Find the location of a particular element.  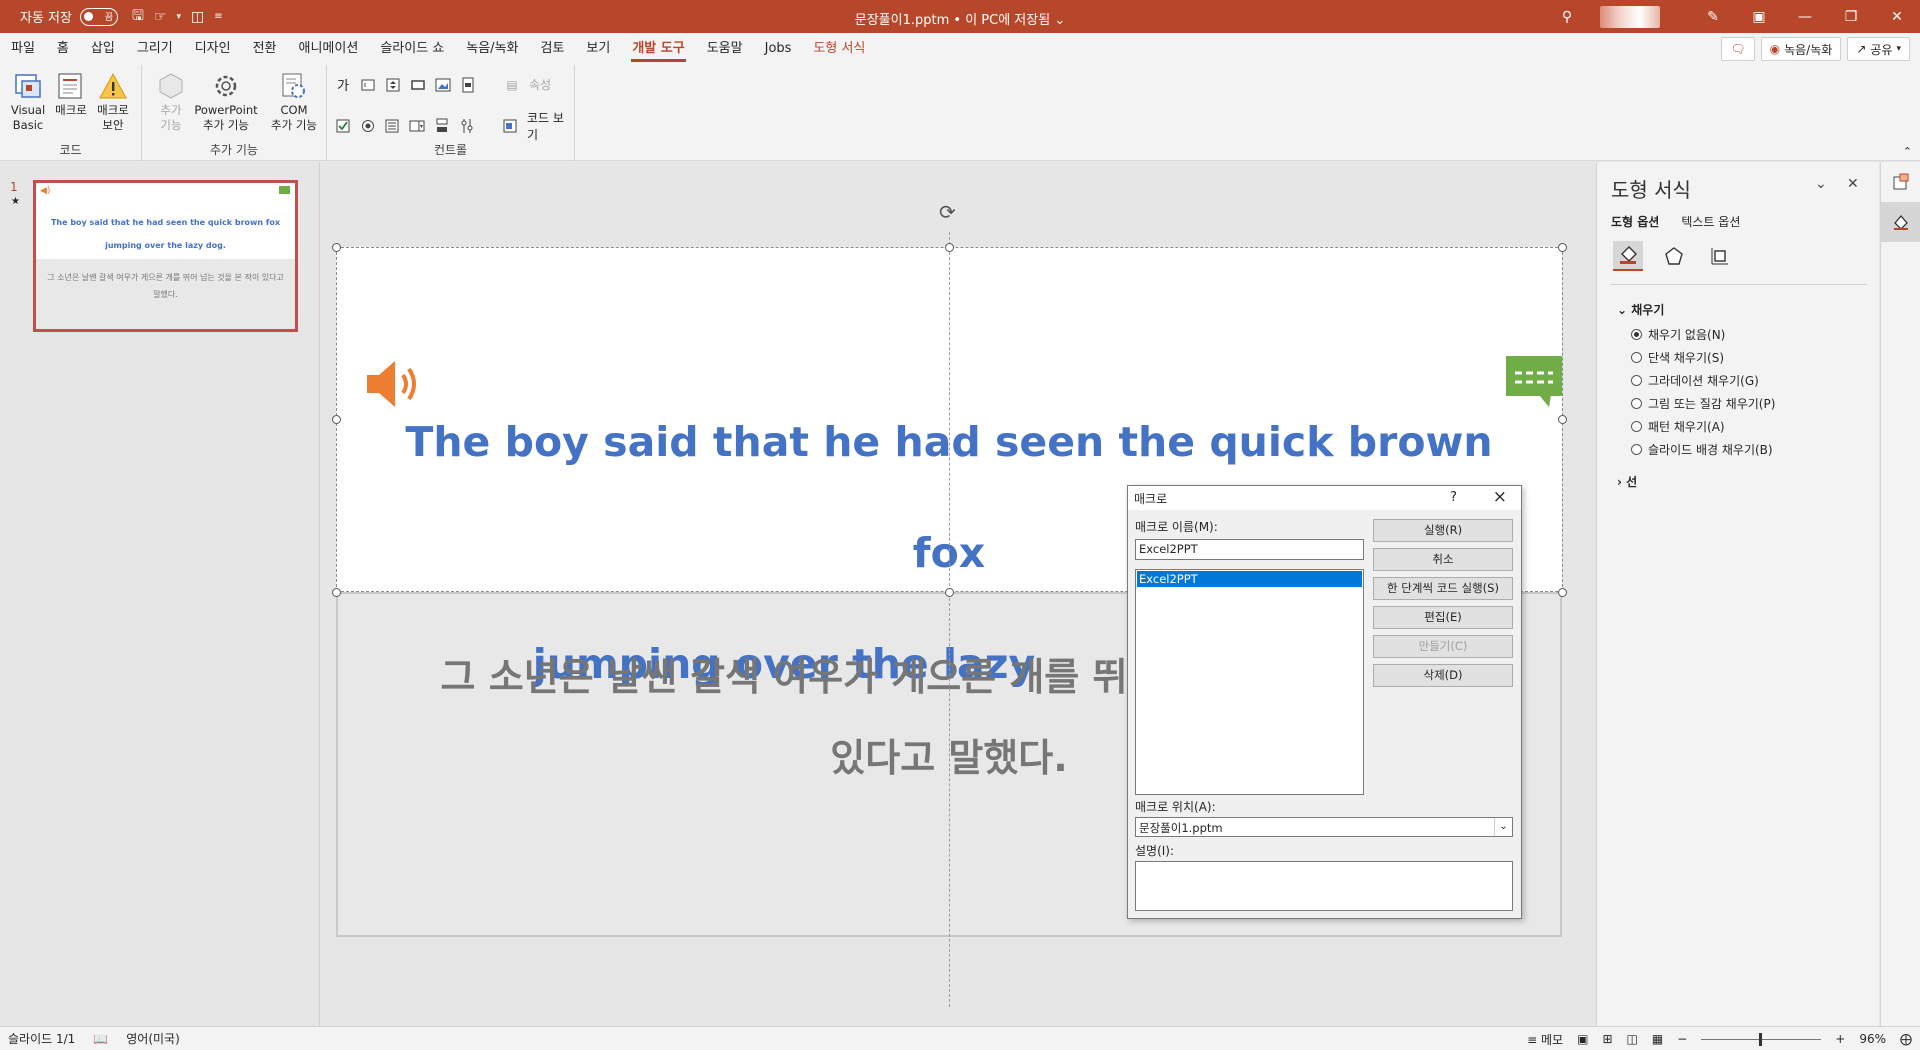

language-indicator: 영어(미국) is located at coordinates (153, 1038).